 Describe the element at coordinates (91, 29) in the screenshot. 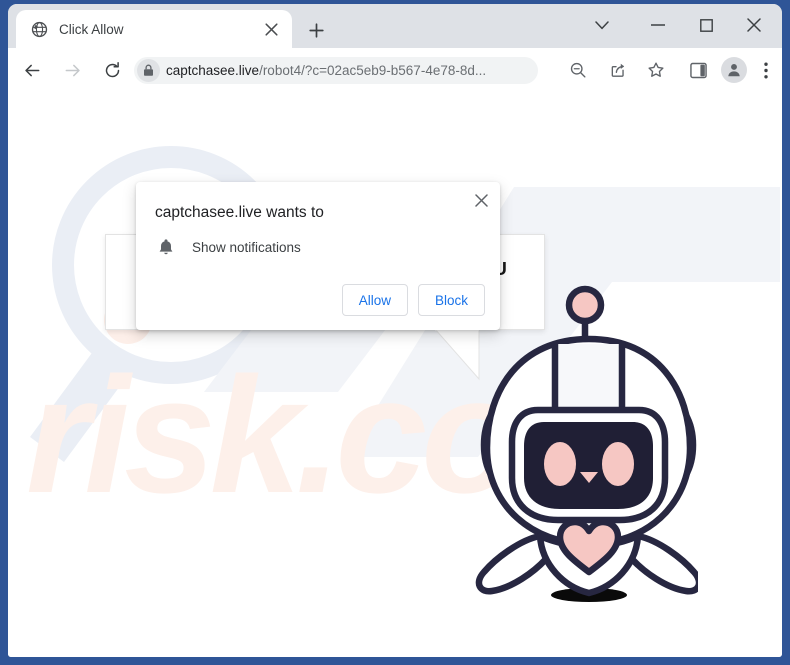

I see `tab-title: Click Allow` at that location.